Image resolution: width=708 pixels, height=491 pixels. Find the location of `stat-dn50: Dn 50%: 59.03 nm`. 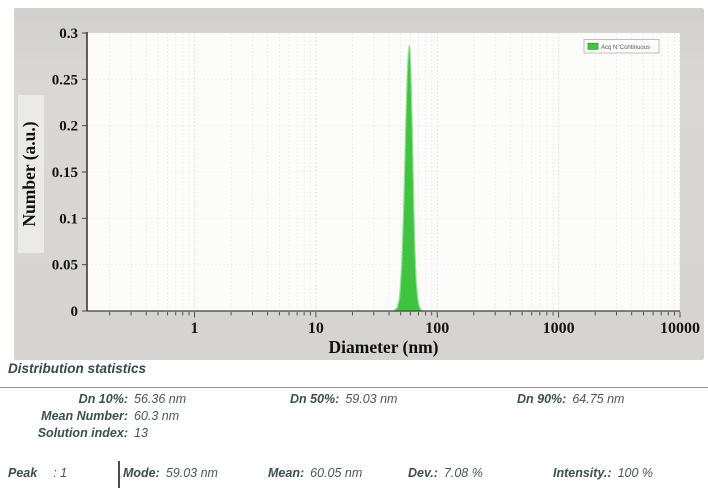

stat-dn50: Dn 50%: 59.03 nm is located at coordinates (343, 399).